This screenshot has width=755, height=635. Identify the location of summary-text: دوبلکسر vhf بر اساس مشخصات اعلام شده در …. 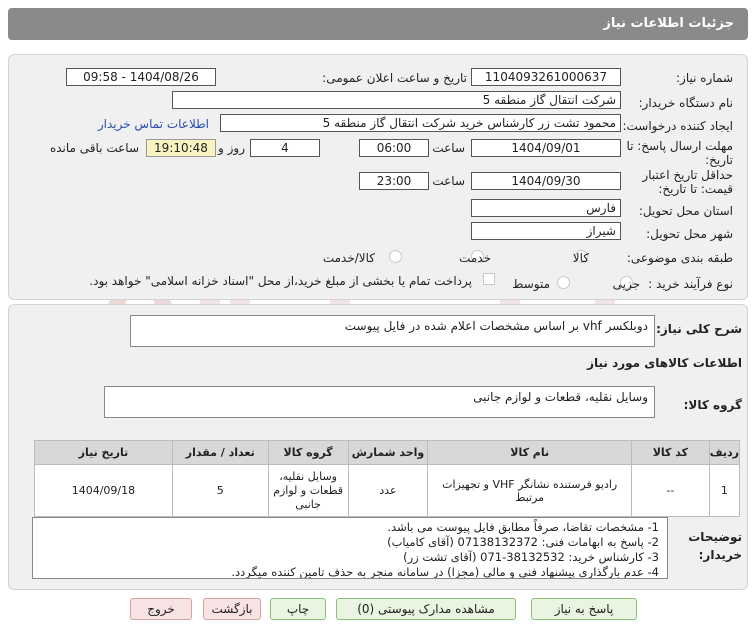
(496, 326).